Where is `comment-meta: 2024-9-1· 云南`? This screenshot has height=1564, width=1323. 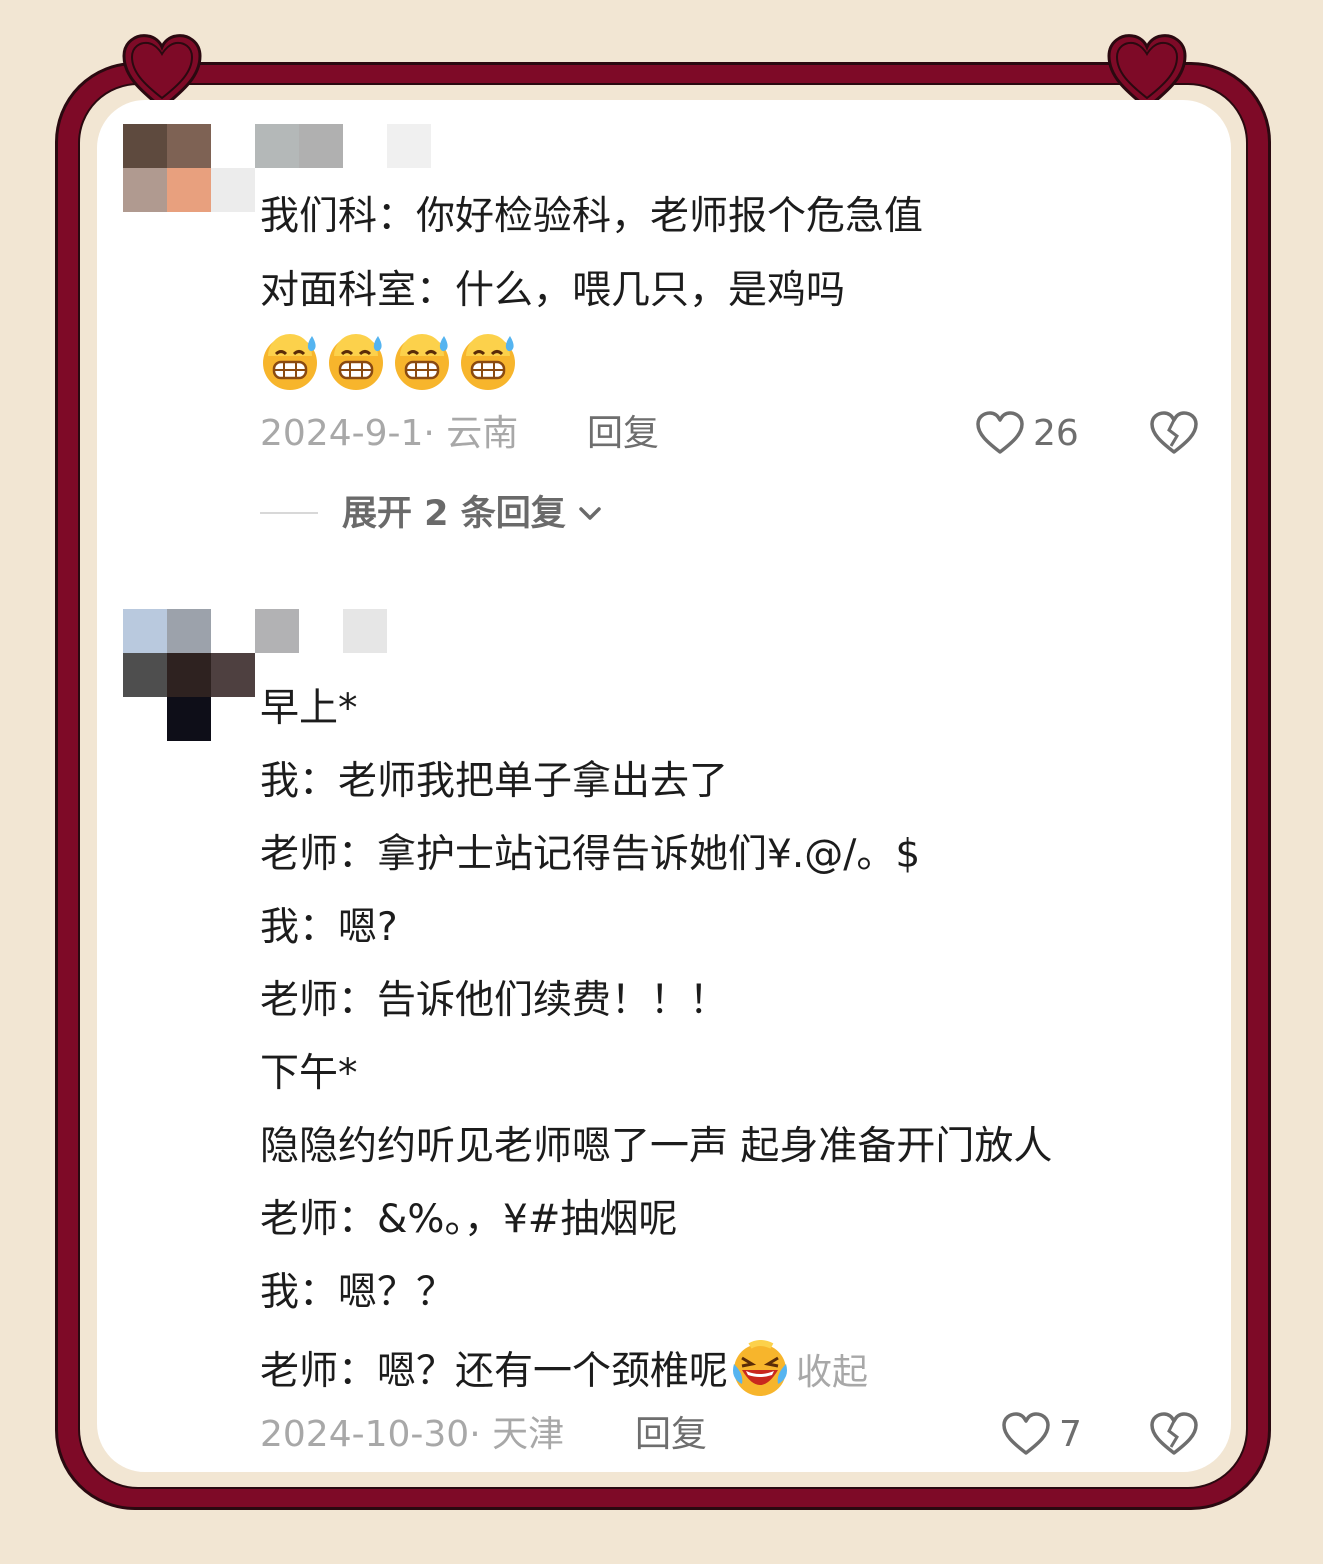 comment-meta: 2024-9-1· 云南 is located at coordinates (389, 433).